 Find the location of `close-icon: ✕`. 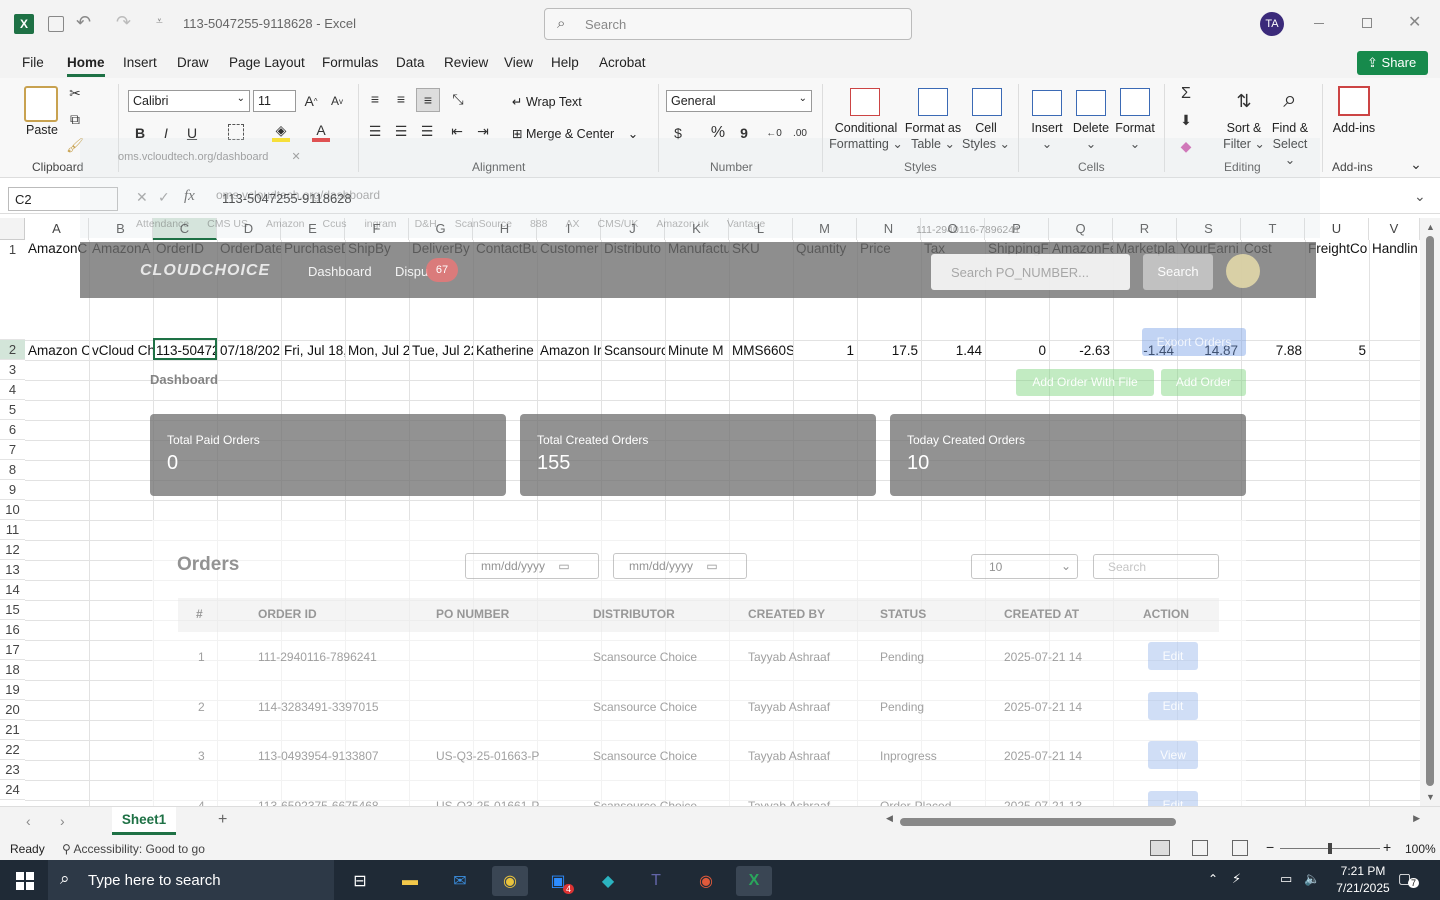

close-icon: ✕ is located at coordinates (1414, 22).